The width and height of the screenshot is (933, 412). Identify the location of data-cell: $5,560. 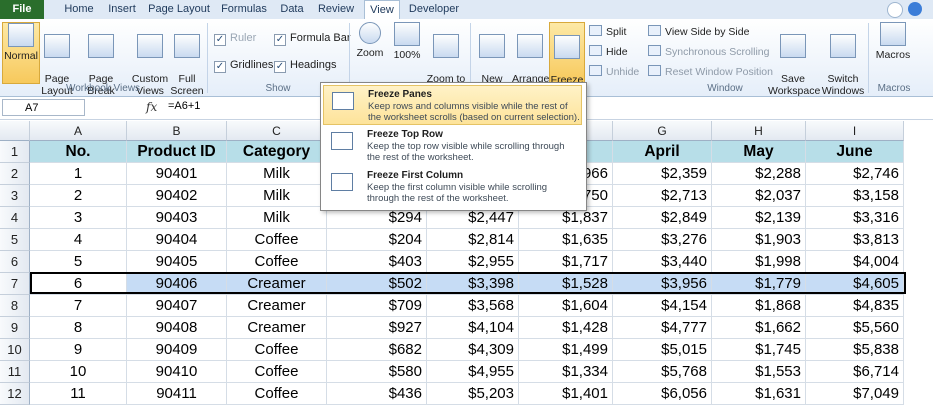
(855, 328).